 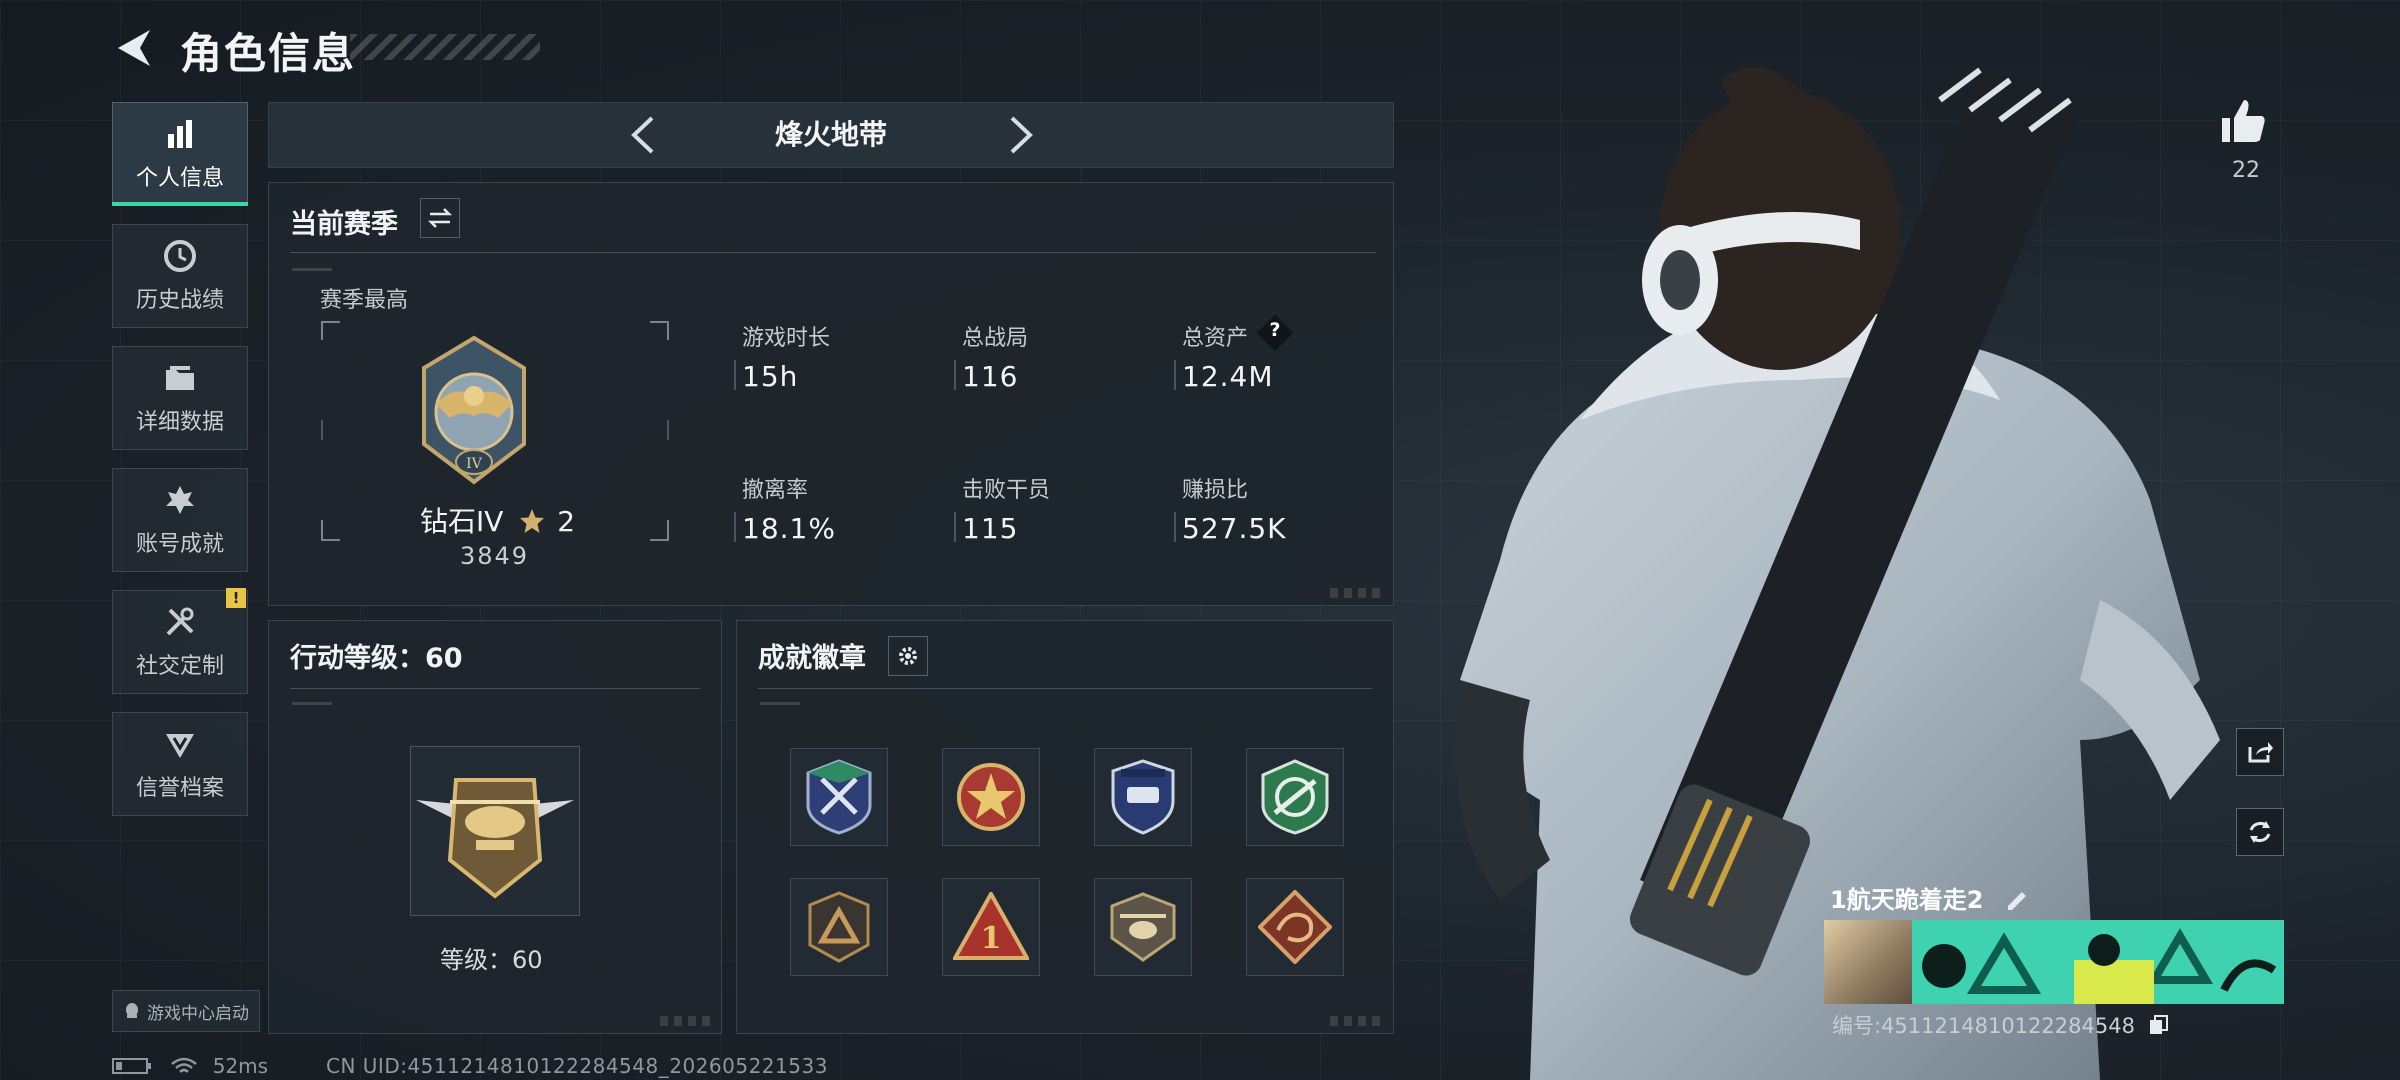 I want to click on bar-chart-icon, so click(x=180, y=134).